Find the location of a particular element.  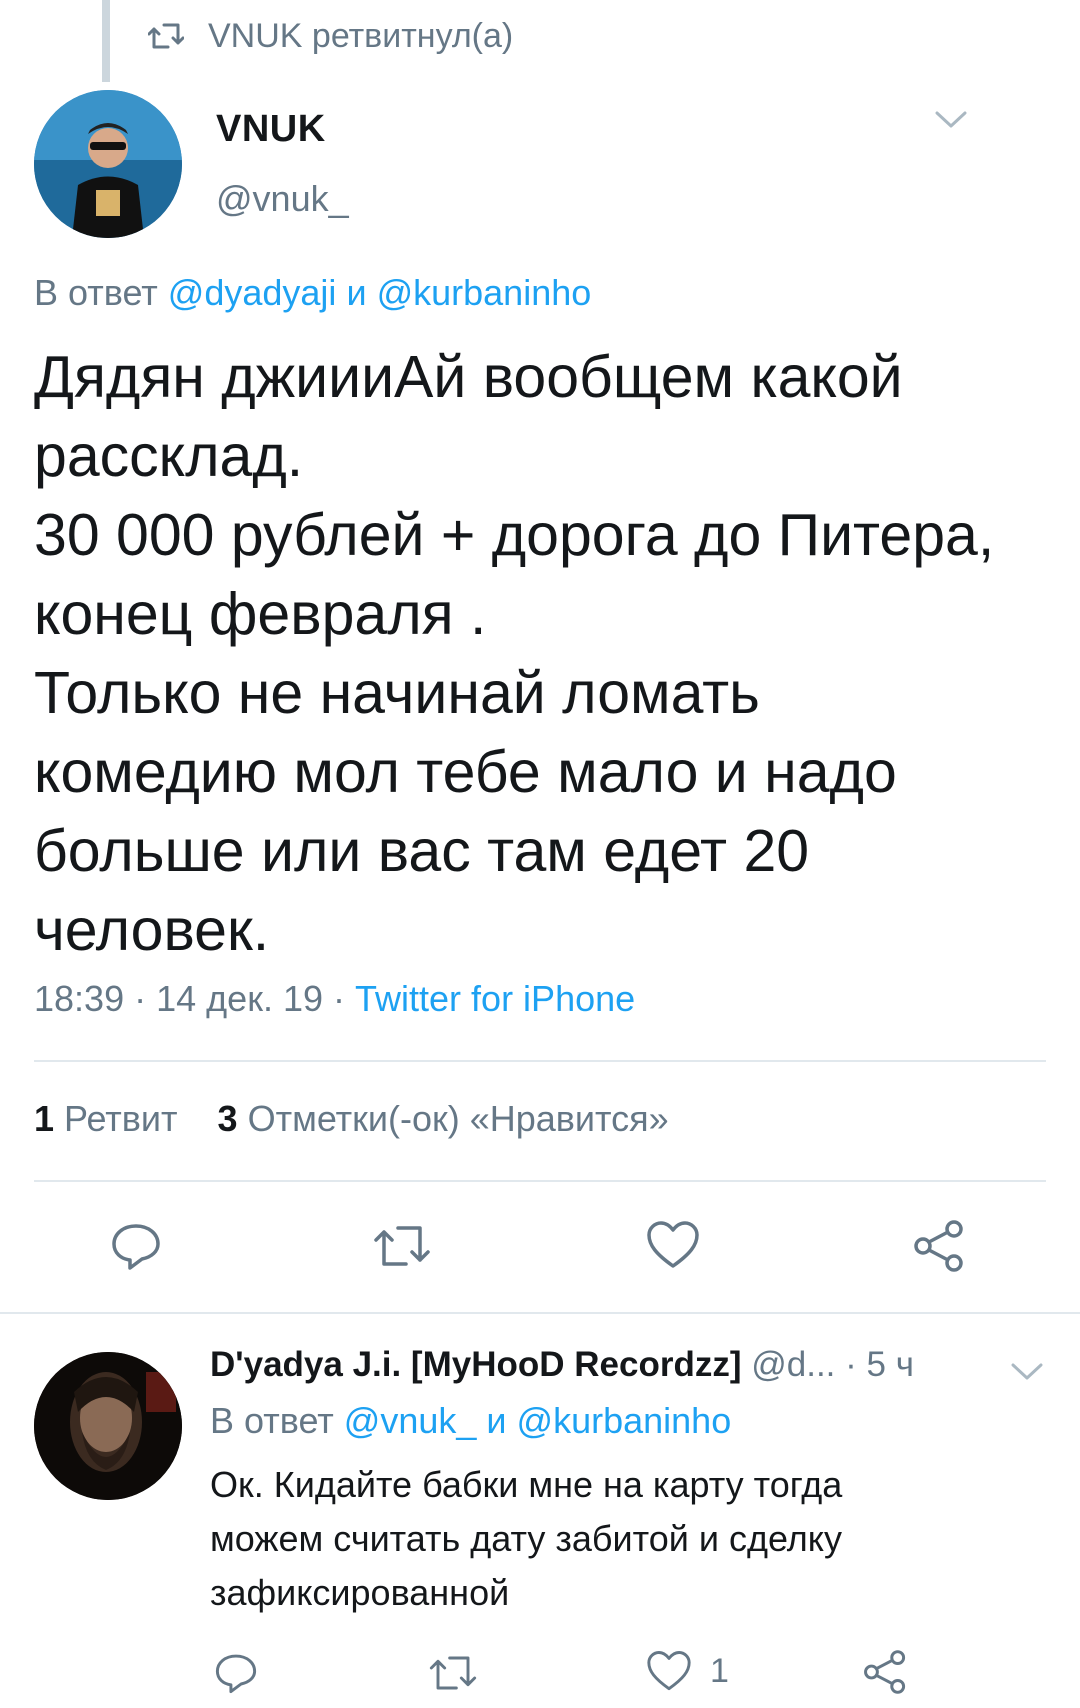

mention-link: @vnuk_ is located at coordinates (410, 1420).